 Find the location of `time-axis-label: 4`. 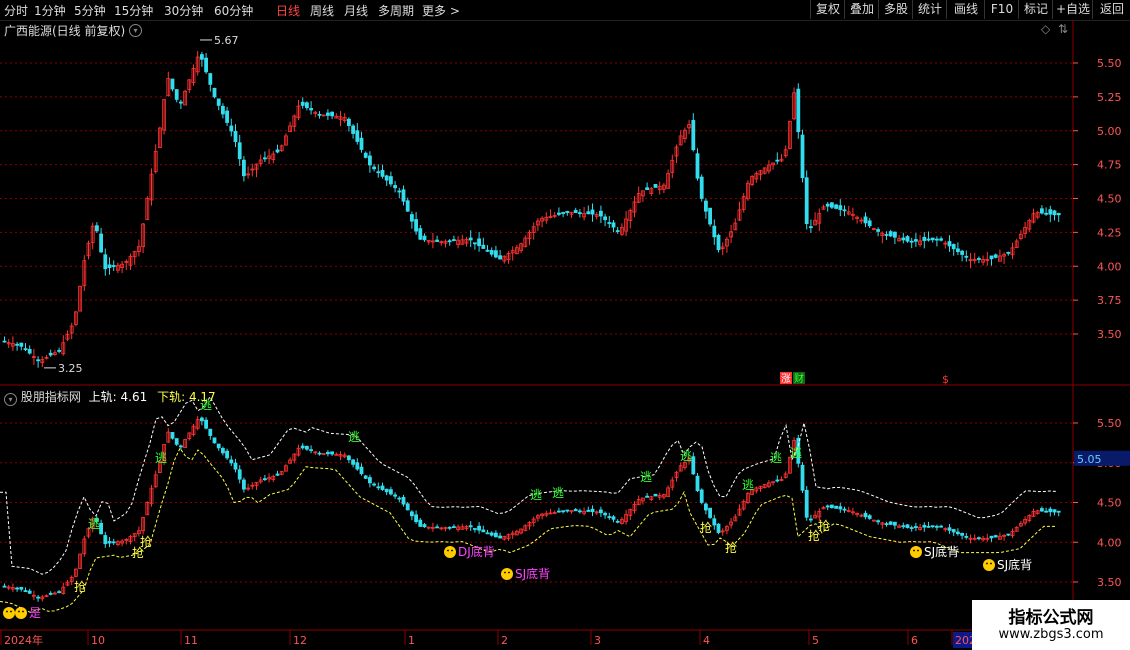

time-axis-label: 4 is located at coordinates (706, 640).